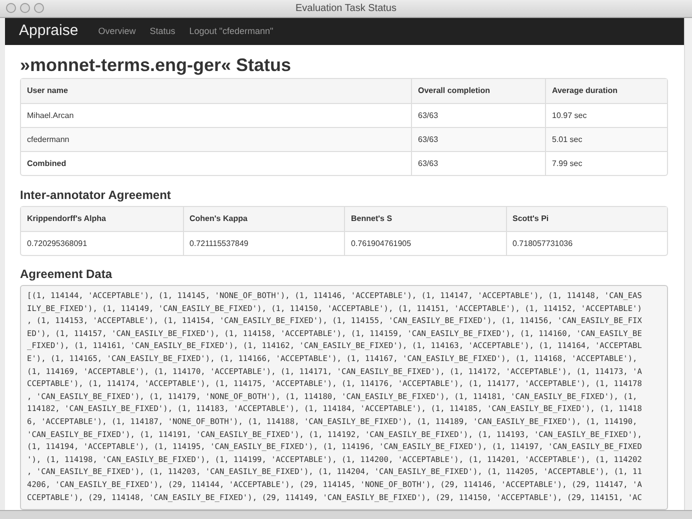  Describe the element at coordinates (101, 243) in the screenshot. I see `table-cell: 0.720295368091` at that location.